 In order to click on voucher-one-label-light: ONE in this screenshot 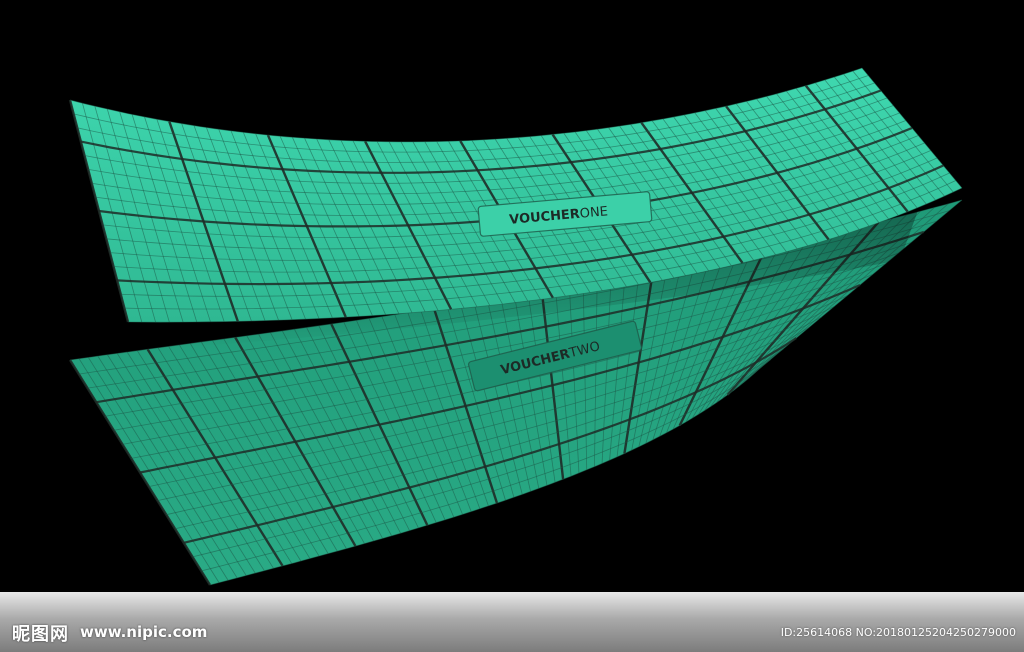, I will do `click(593, 212)`.